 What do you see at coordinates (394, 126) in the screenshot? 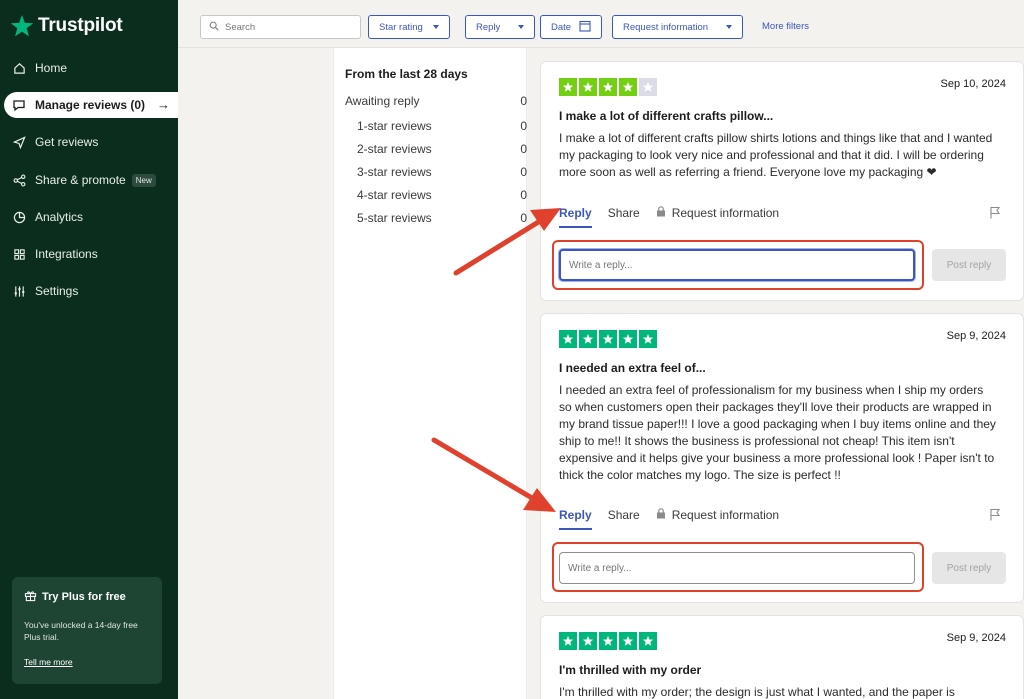
I see `stat-label: 1-star reviews` at bounding box center [394, 126].